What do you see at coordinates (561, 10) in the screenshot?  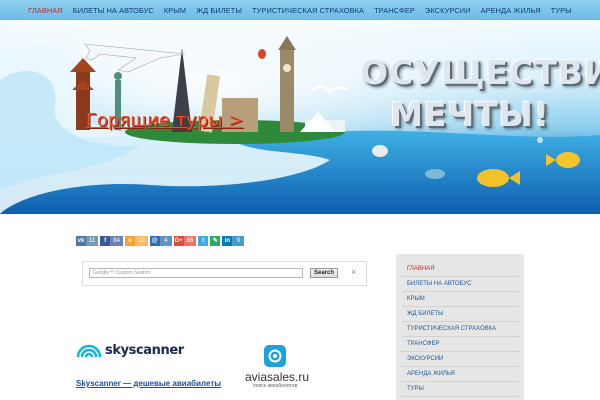 I see `nav-item-tours: ТУРЫ` at bounding box center [561, 10].